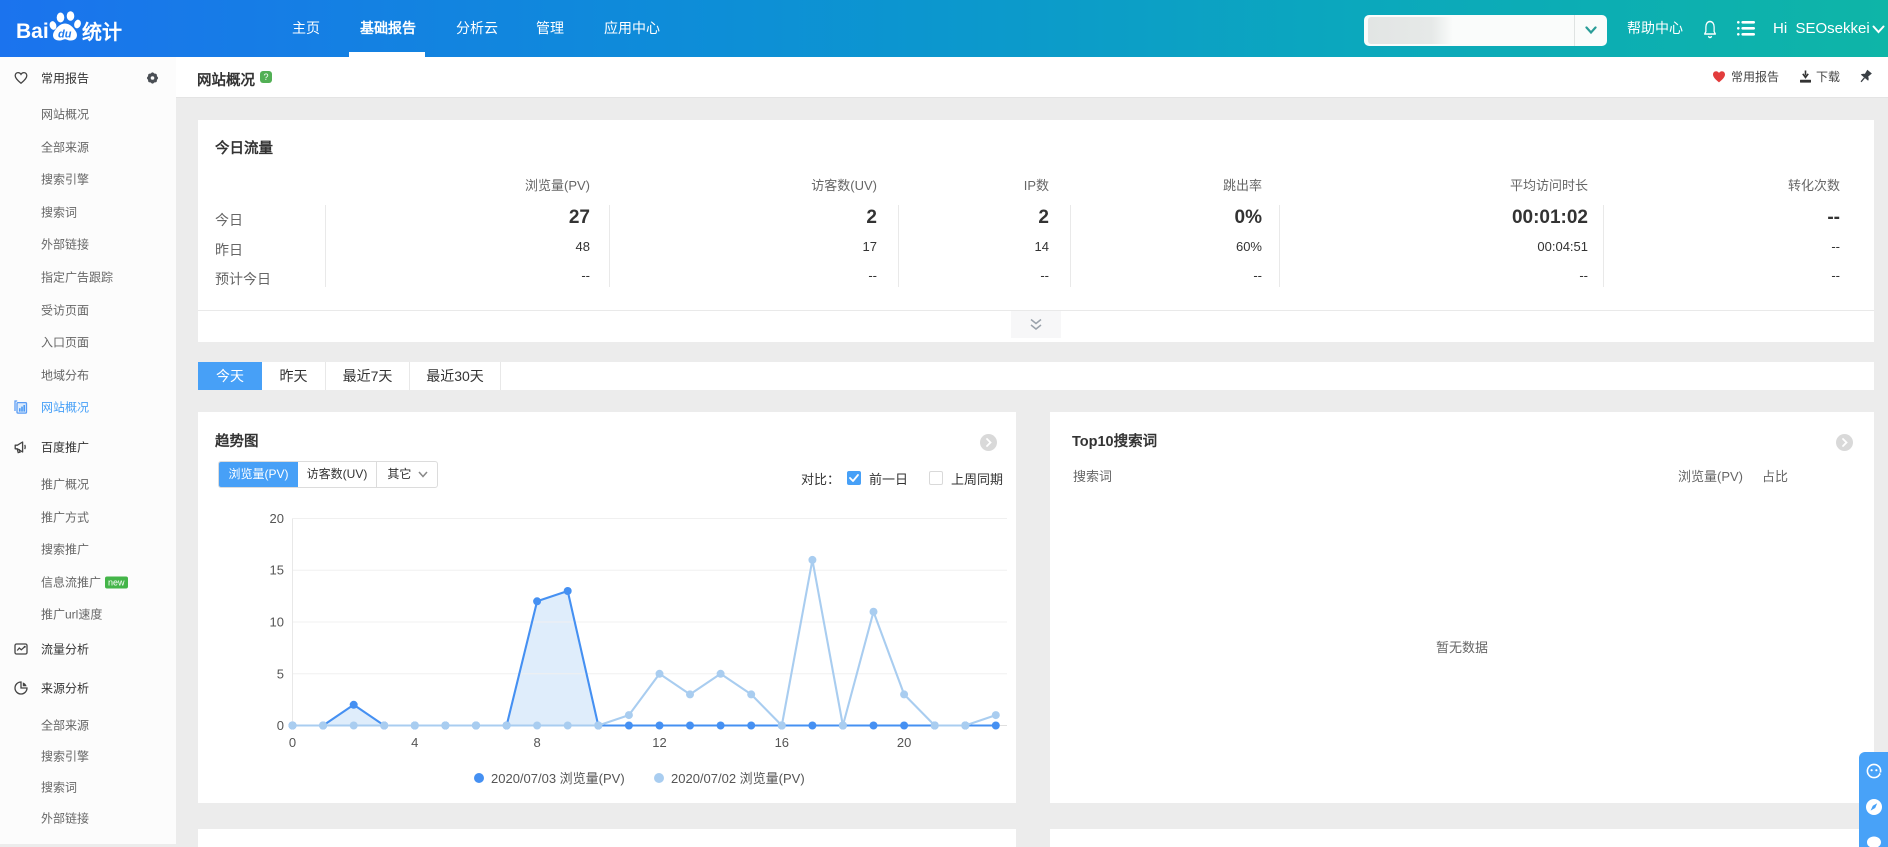 The height and width of the screenshot is (847, 1888). Describe the element at coordinates (738, 778) in the screenshot. I see `svg-text: 2020/07/02 浏览量(PV)` at that location.